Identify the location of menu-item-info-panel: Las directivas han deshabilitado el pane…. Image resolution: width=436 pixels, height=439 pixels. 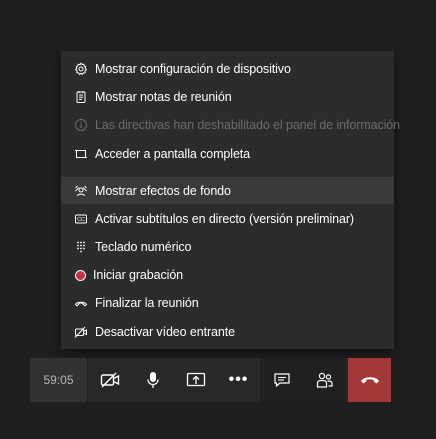
(230, 125).